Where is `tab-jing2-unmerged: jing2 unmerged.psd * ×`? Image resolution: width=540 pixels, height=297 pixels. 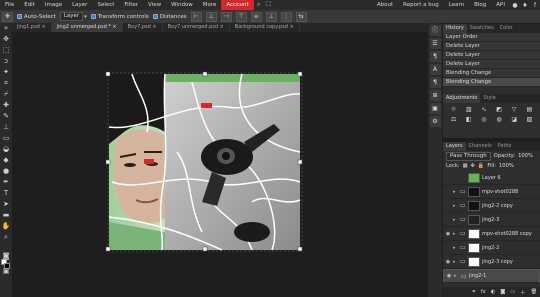
tab-jing2-unmerged: jing2 unmerged.psd * × is located at coordinates (87, 27).